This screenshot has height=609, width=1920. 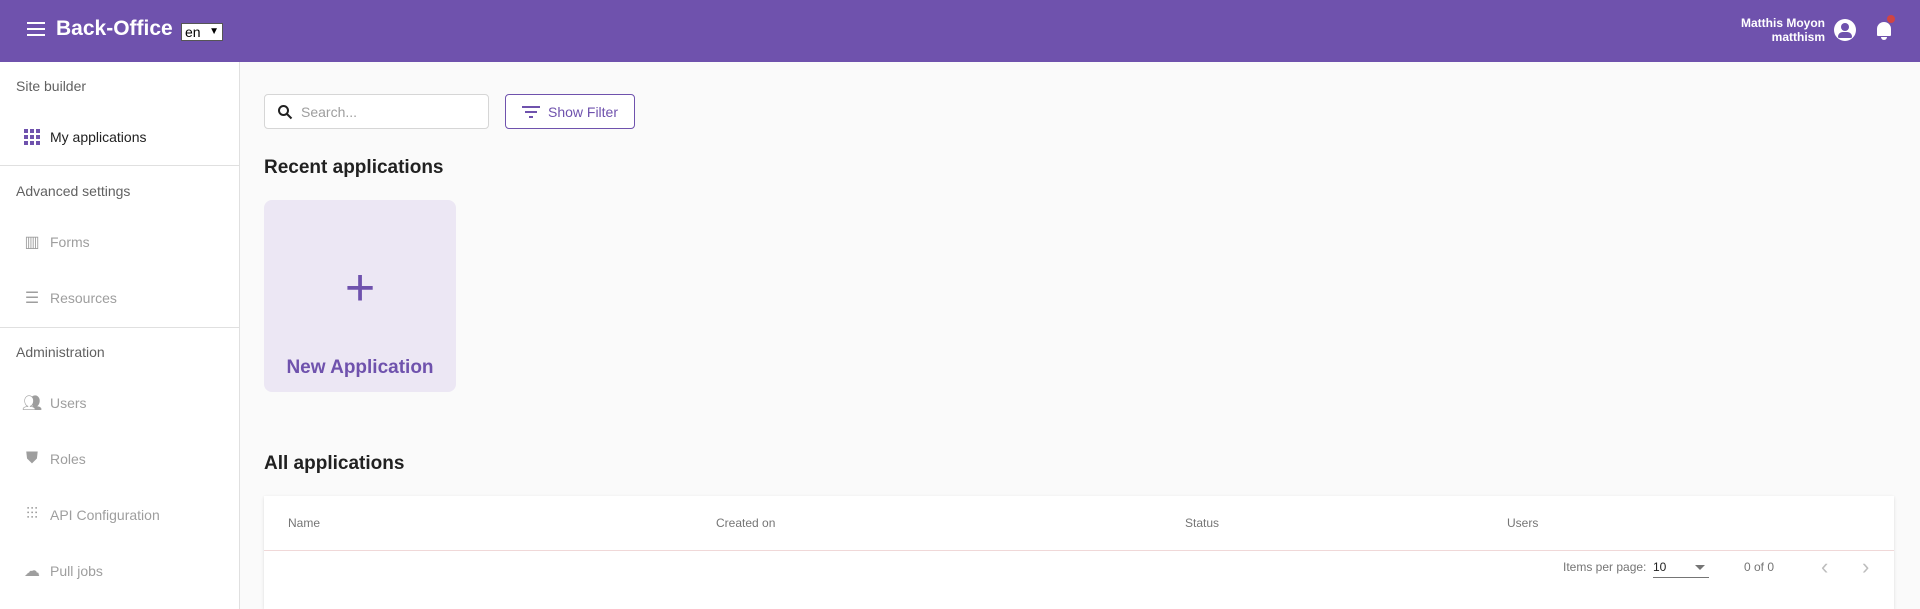 I want to click on recent-applications-title: Recent applications, so click(x=354, y=167).